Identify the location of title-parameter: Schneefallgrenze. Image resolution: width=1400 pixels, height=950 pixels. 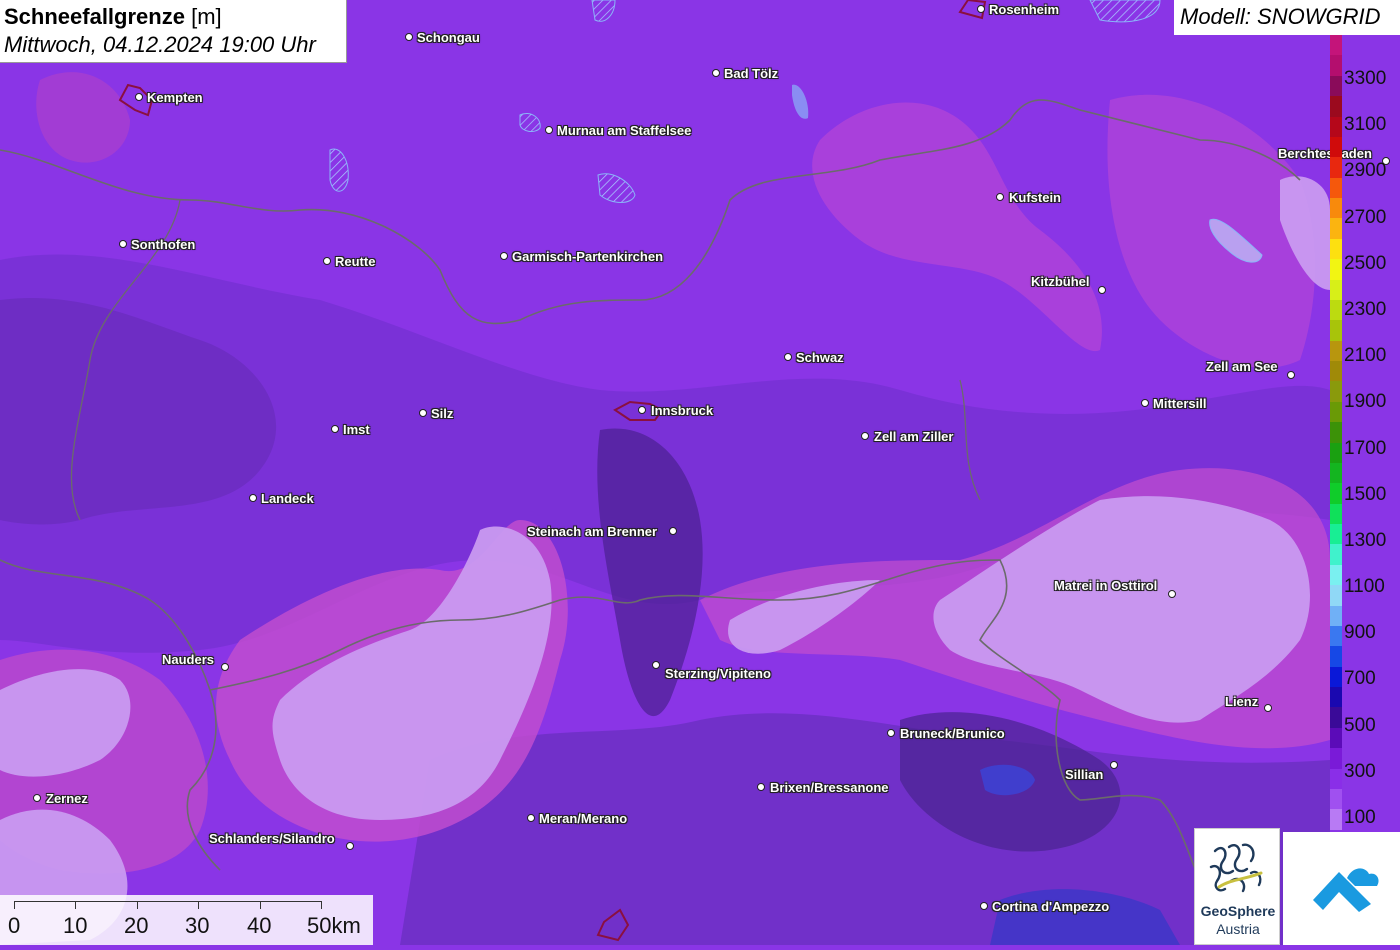
(94, 16).